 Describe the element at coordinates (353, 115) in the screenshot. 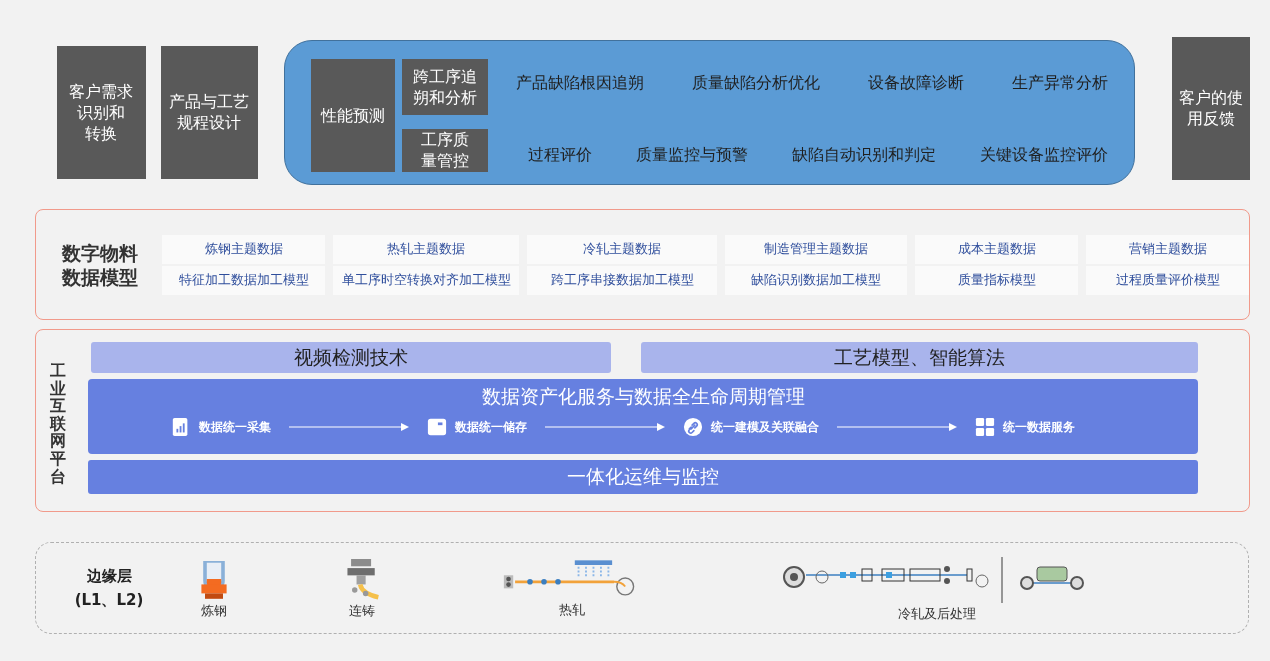

I see `stage-block: 性能预测` at that location.